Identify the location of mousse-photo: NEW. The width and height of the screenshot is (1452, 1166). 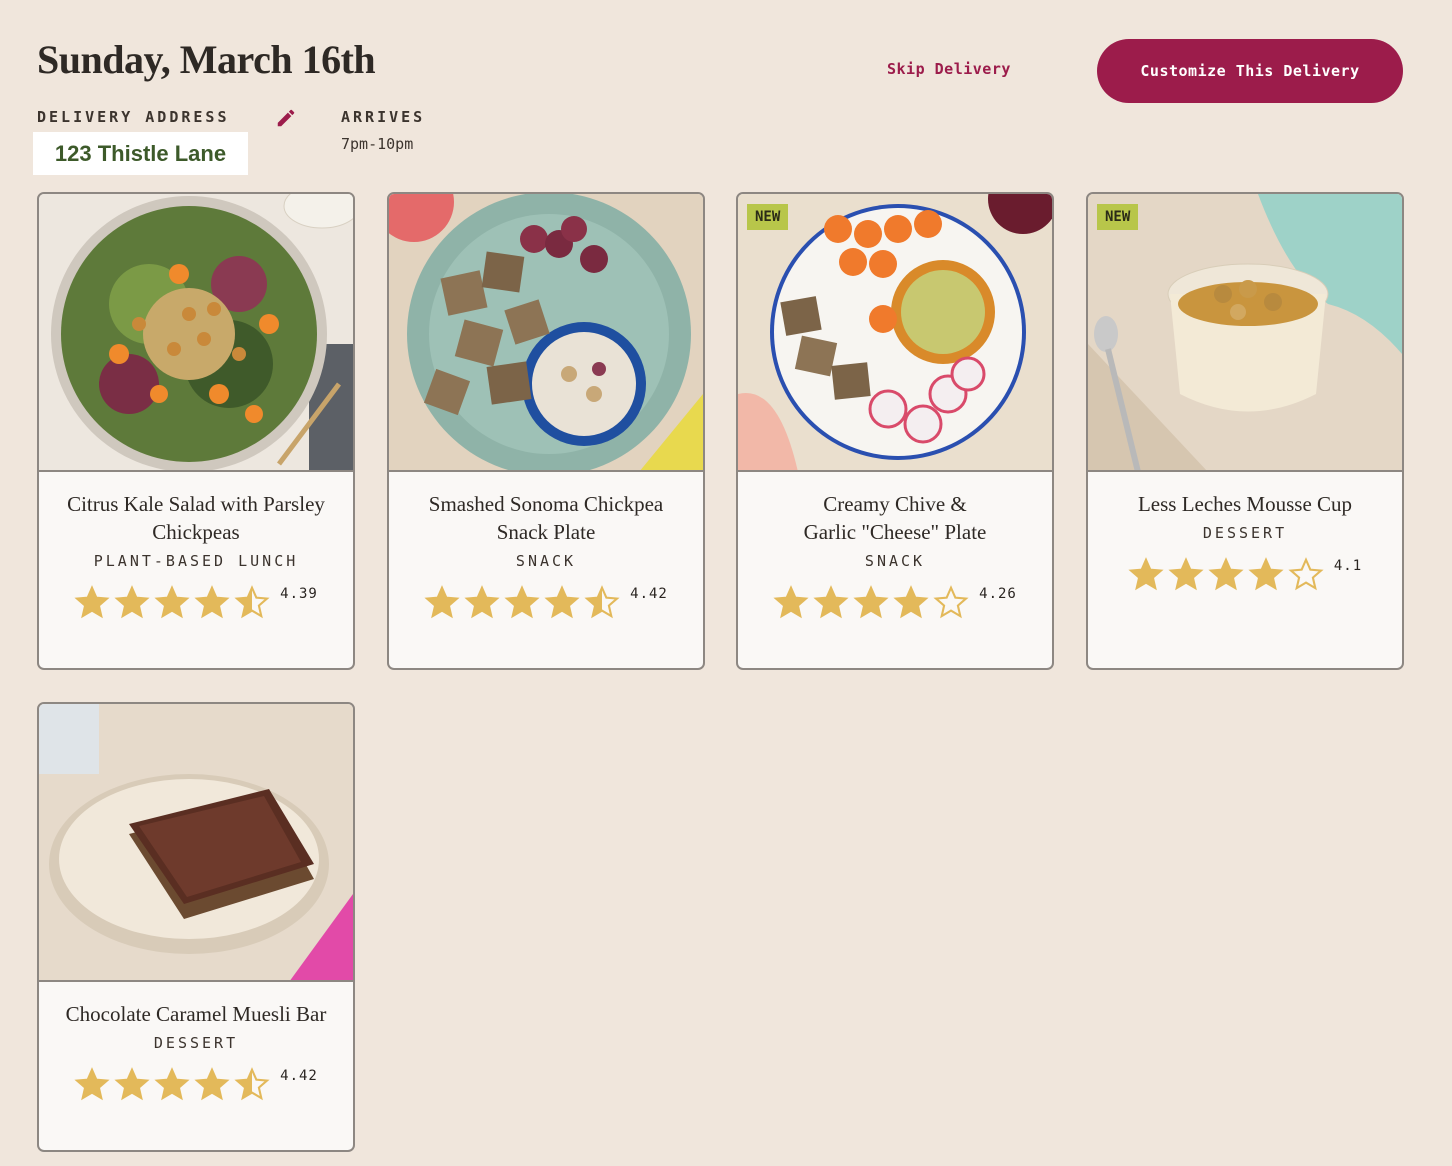
(1245, 333).